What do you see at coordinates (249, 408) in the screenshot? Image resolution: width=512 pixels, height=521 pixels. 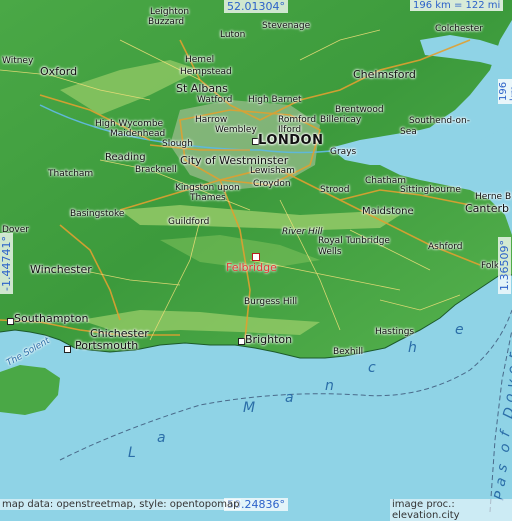 I see `la-manche-letter: M` at bounding box center [249, 408].